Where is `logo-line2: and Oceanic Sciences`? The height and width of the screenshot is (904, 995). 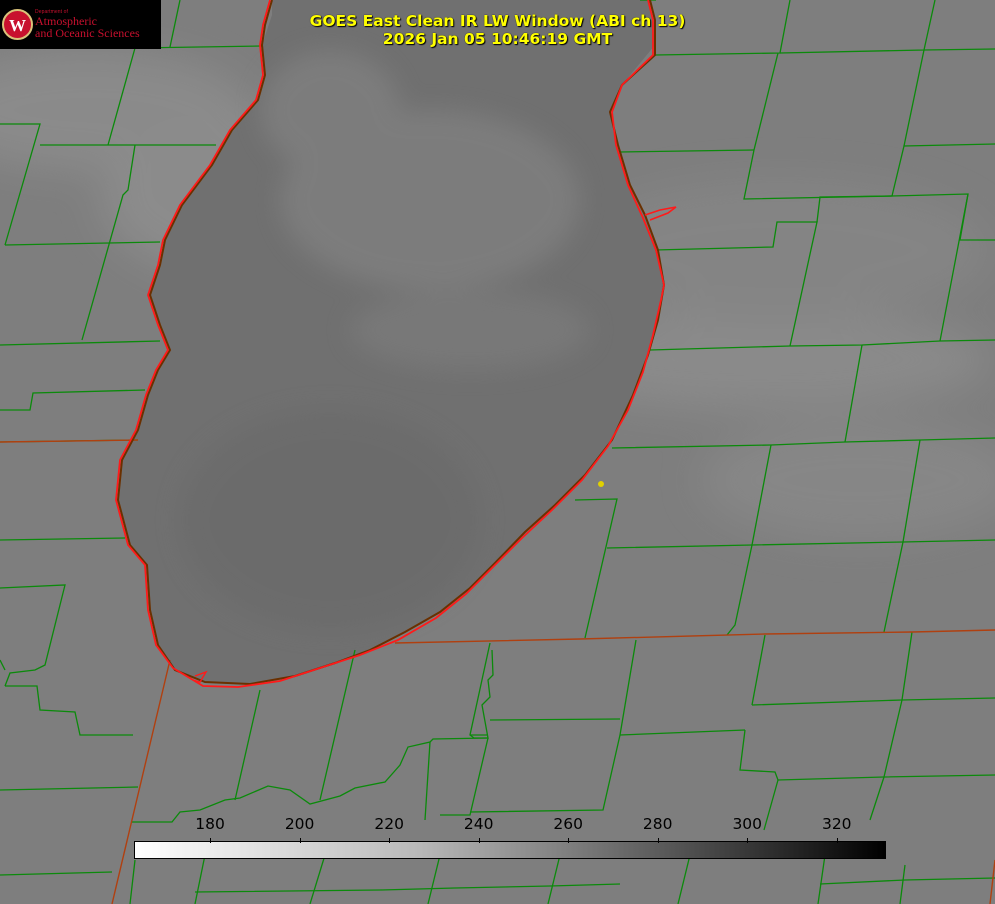
logo-line2: and Oceanic Sciences is located at coordinates (87, 33).